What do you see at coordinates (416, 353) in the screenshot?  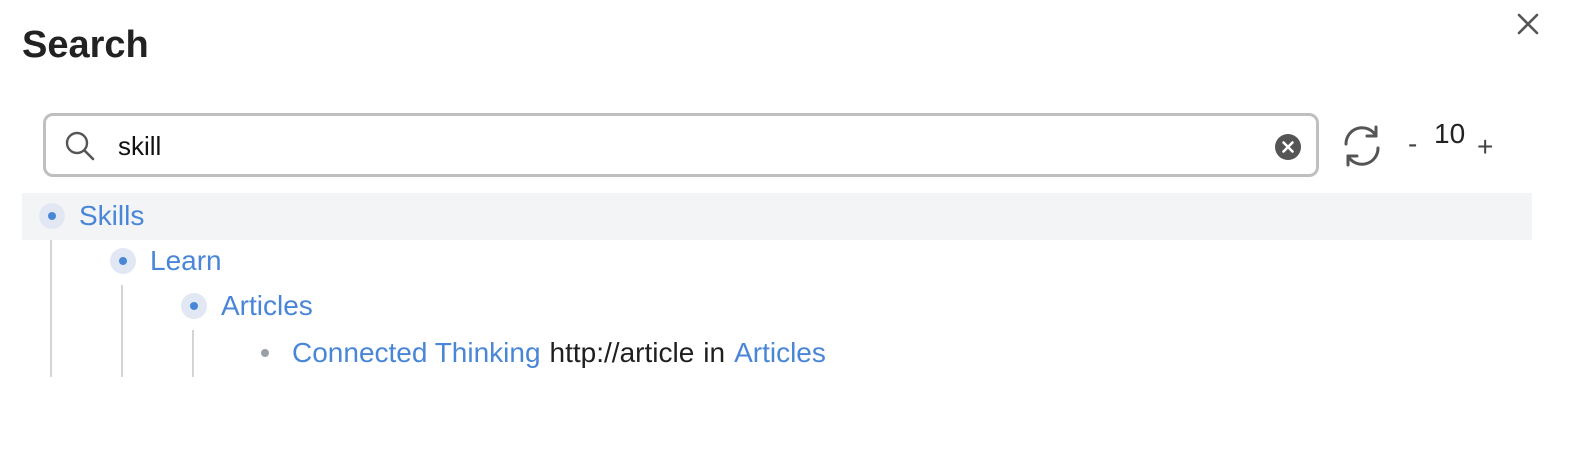 I see `result-title-link: Connected Thinking` at bounding box center [416, 353].